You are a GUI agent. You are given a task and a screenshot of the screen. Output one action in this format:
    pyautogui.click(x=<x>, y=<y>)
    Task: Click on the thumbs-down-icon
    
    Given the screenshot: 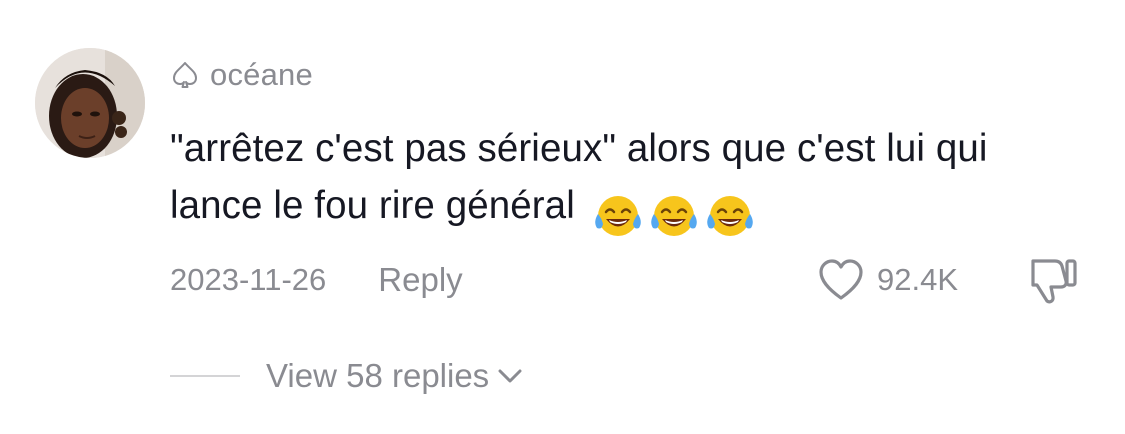 What is the action you would take?
    pyautogui.click(x=1053, y=281)
    